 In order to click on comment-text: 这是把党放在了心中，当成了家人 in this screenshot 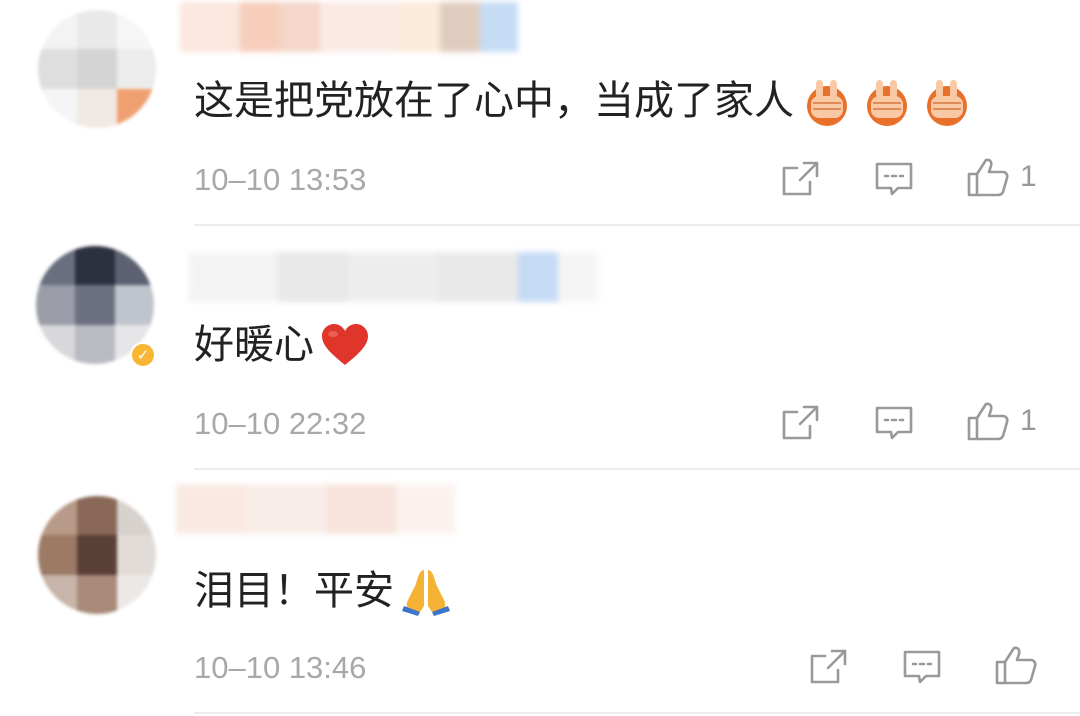, I will do `click(587, 101)`.